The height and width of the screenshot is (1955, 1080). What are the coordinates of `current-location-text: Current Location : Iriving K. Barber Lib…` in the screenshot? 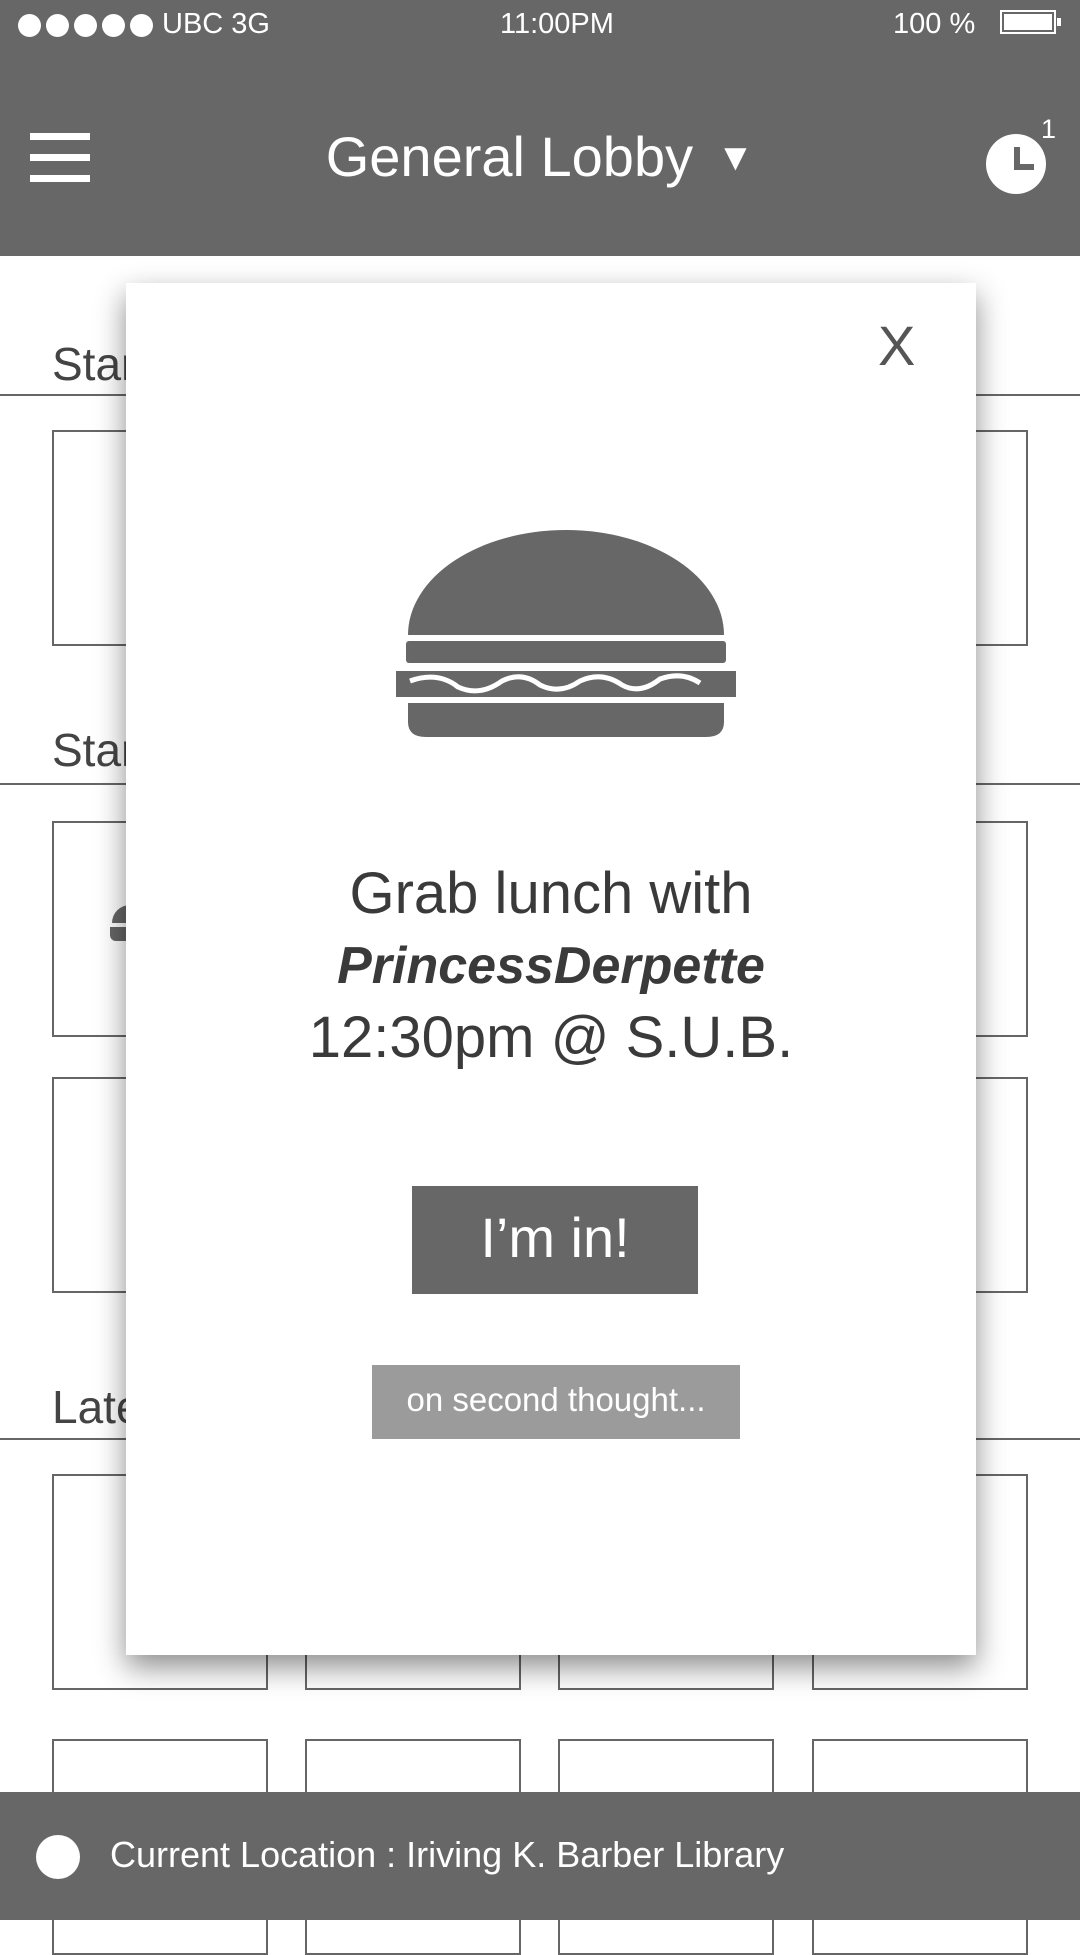 It's located at (447, 1854).